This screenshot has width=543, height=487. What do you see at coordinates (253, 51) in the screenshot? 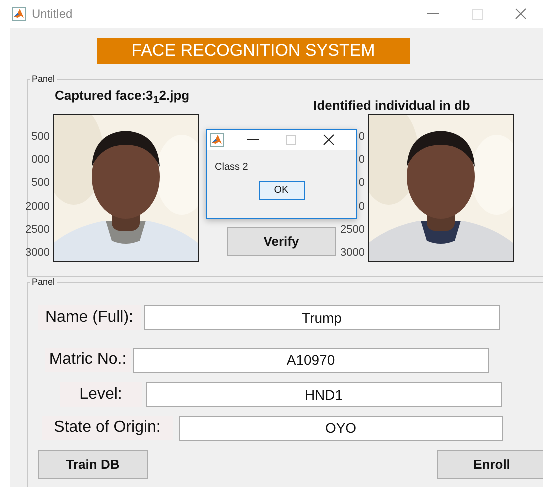
I see `banner: FACE RECOGNITION SYSTEM` at bounding box center [253, 51].